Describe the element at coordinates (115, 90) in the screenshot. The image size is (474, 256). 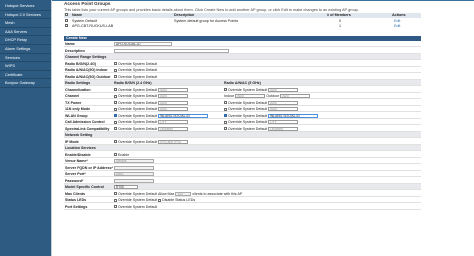
I see `channelization-24-checkbox` at that location.